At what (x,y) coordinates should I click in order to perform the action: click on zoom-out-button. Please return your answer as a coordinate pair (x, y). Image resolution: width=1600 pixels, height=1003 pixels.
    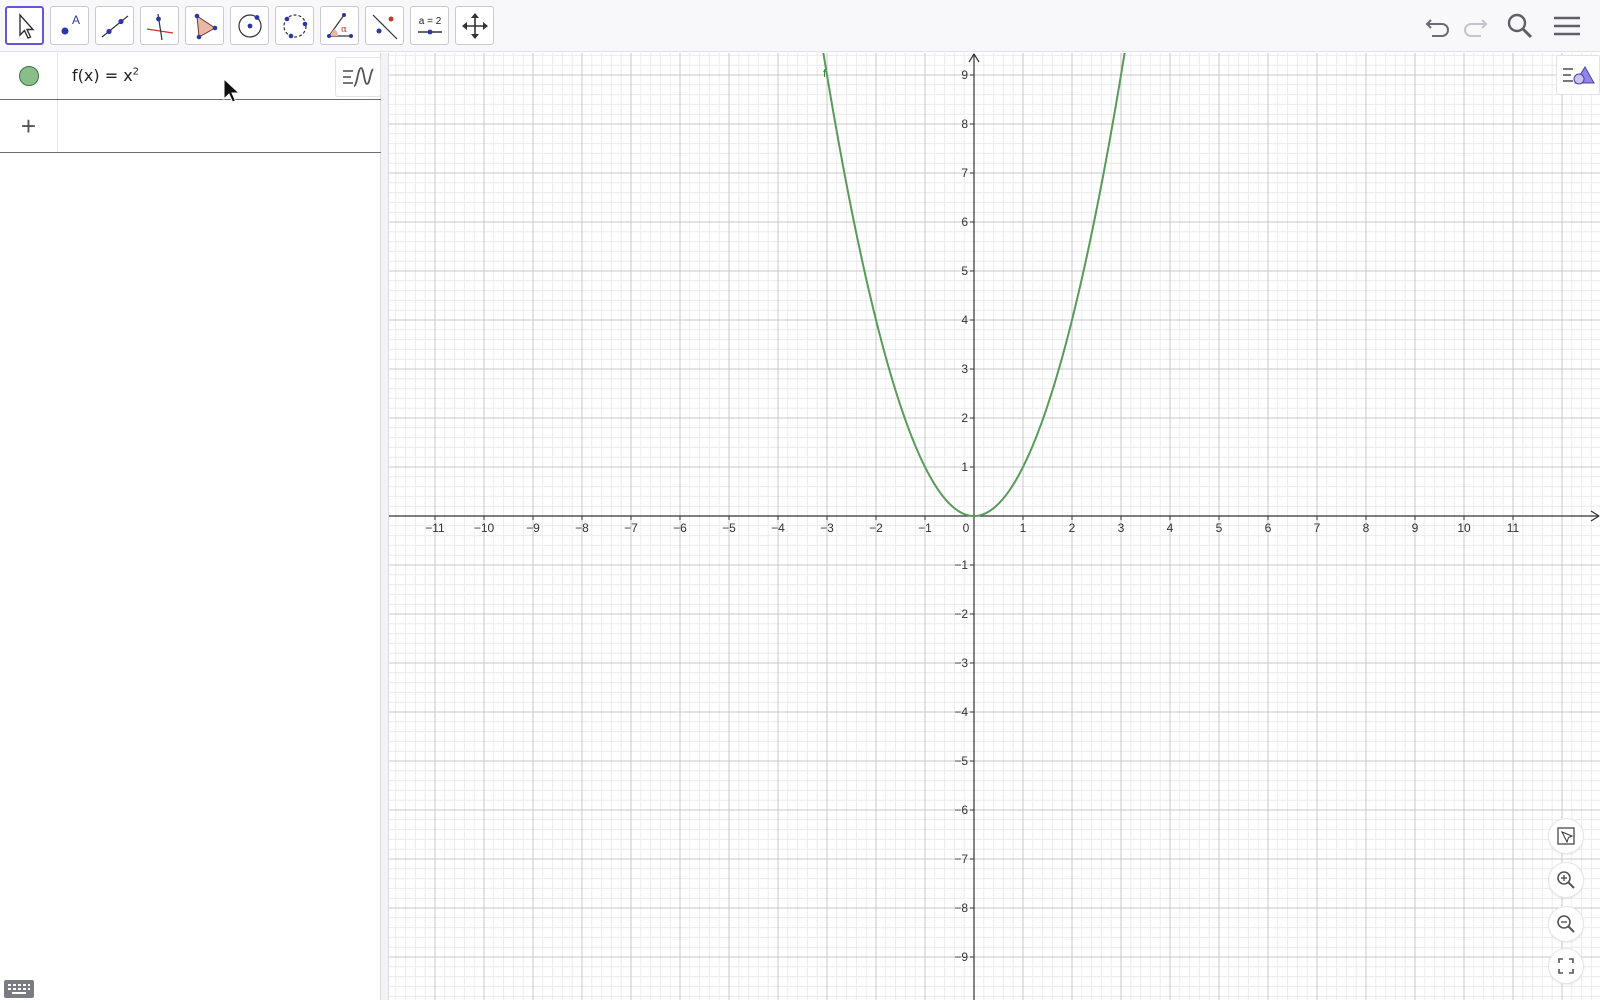
    Looking at the image, I should click on (1566, 924).